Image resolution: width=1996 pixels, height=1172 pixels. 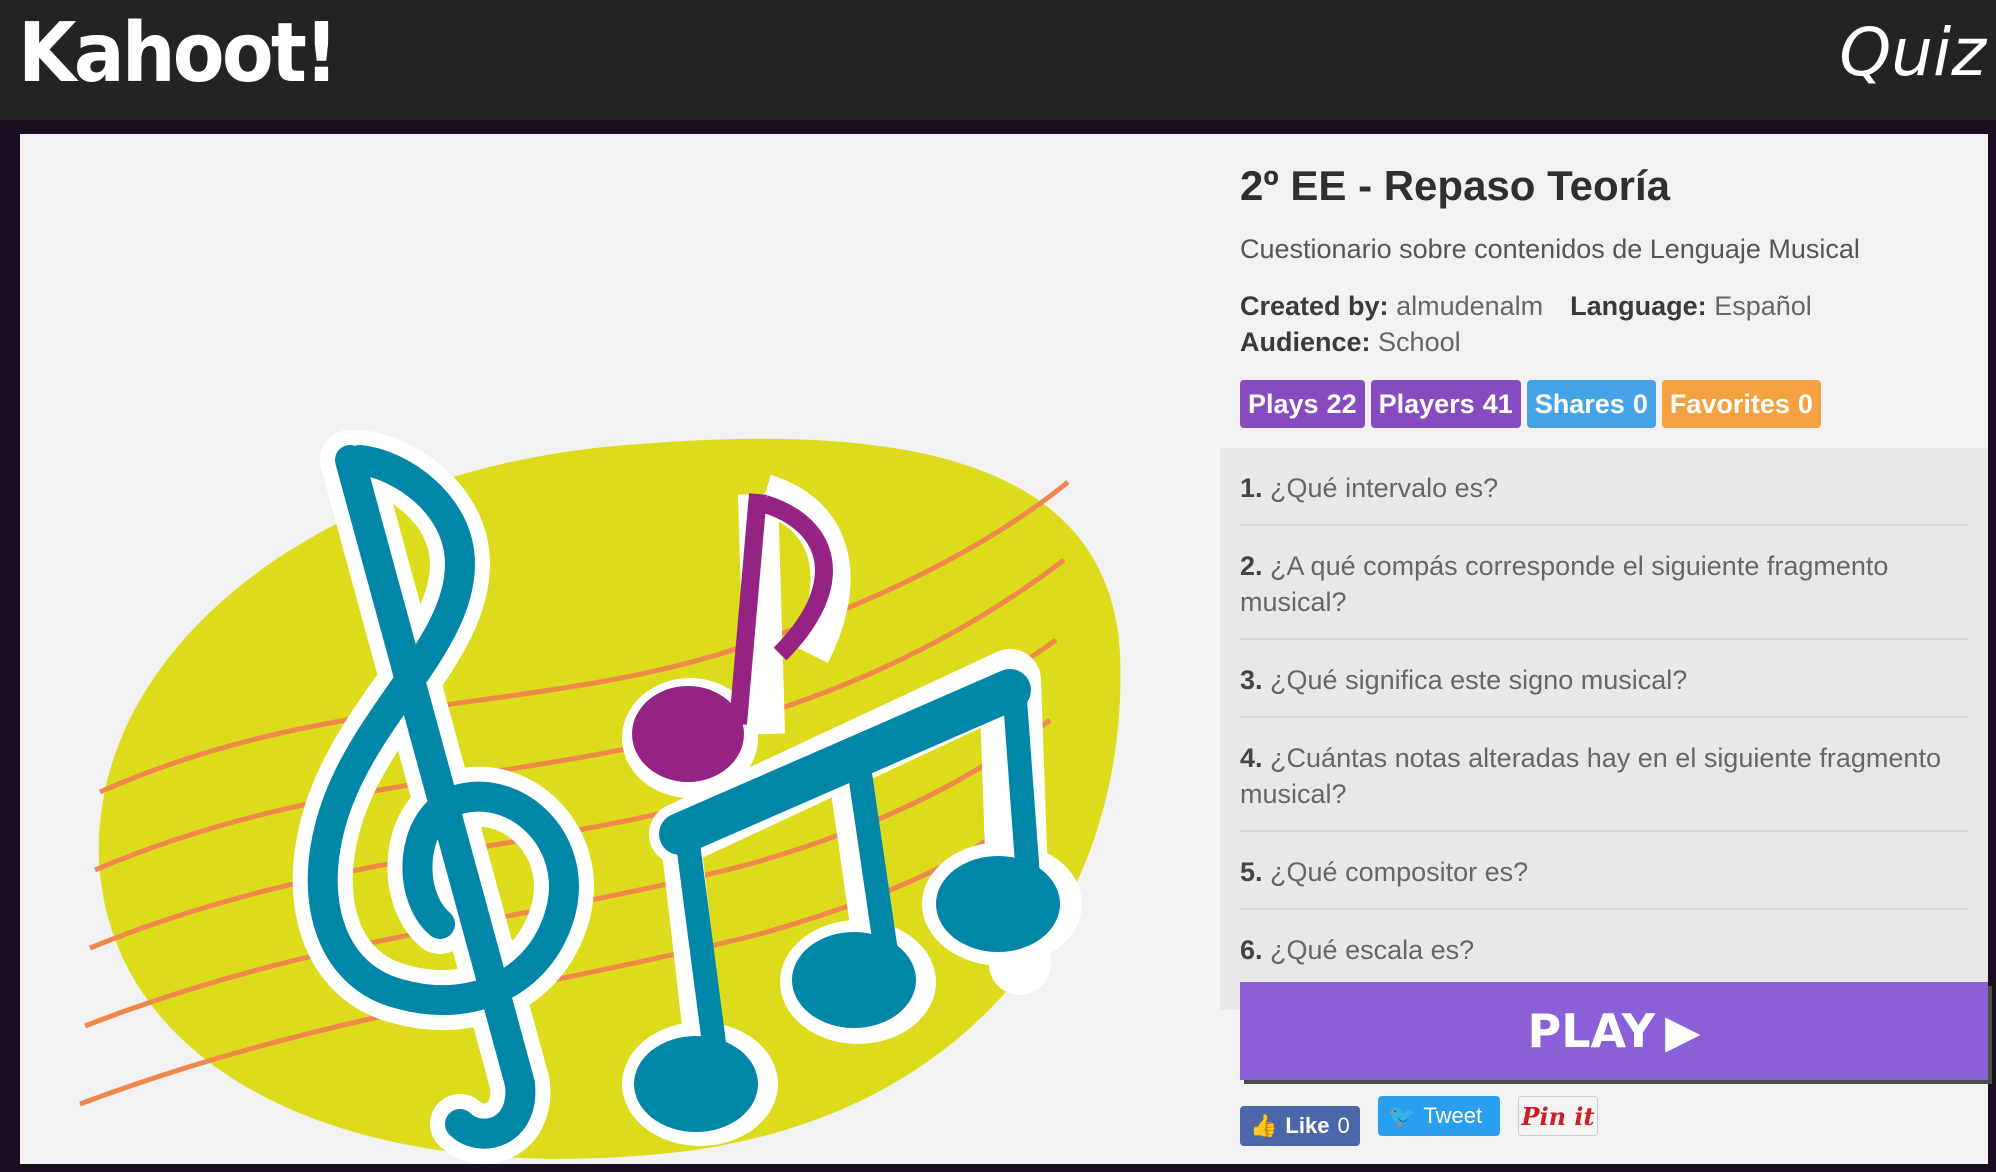 What do you see at coordinates (1604, 871) in the screenshot?
I see `question-item: 5. ¿Qué compositor es?` at bounding box center [1604, 871].